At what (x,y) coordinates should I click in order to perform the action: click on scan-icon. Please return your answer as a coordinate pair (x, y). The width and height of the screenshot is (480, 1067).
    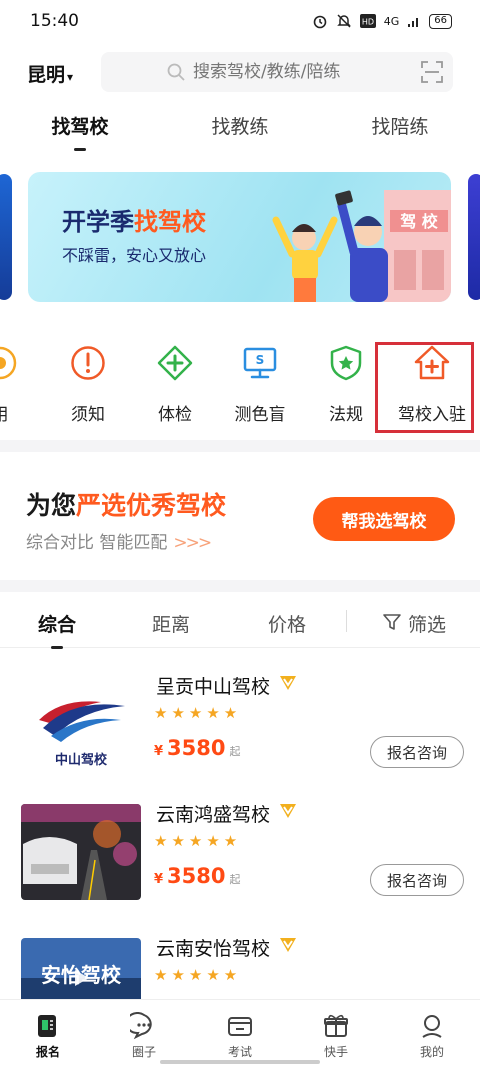
    Looking at the image, I should click on (432, 72).